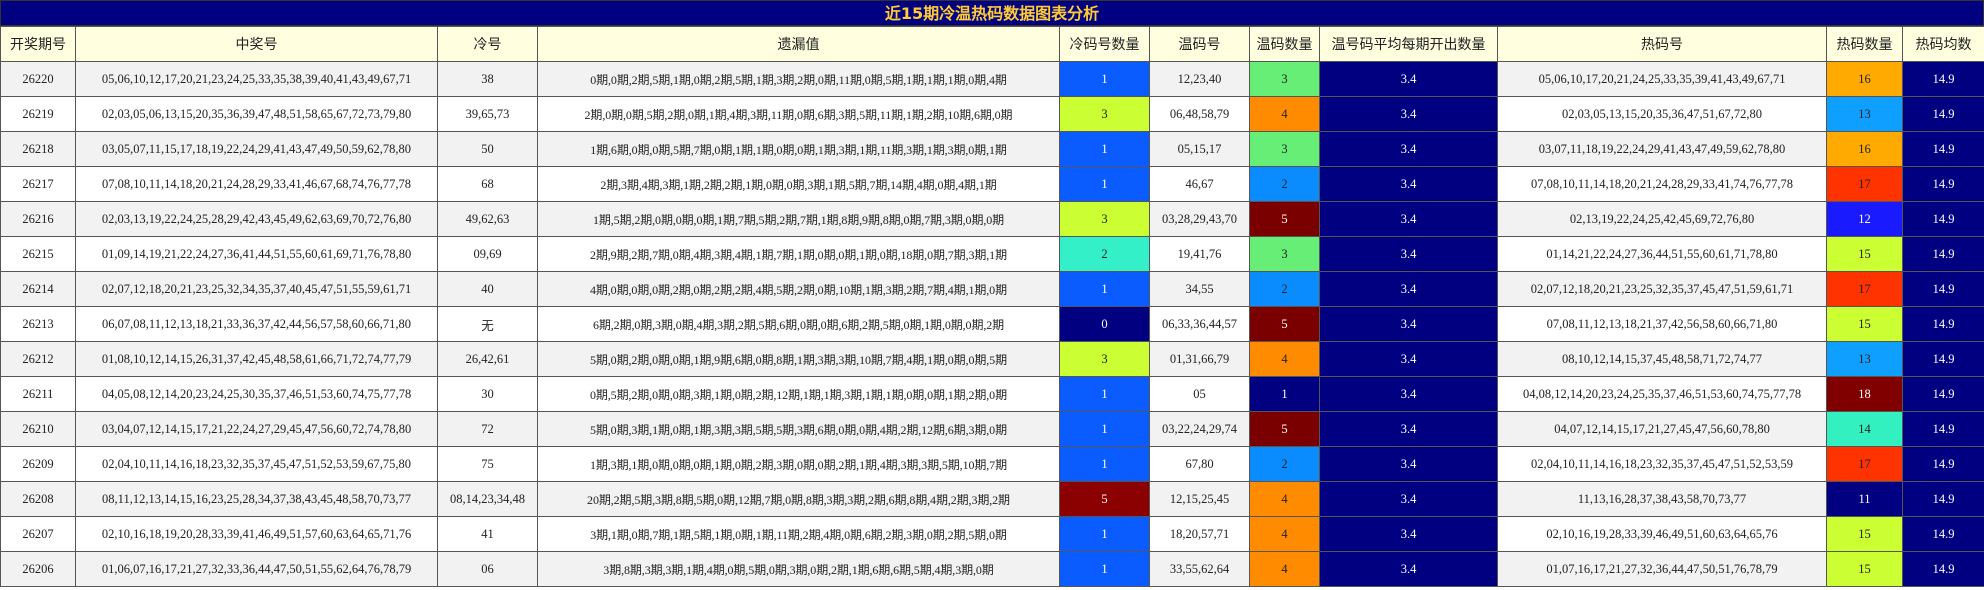  I want to click on cold-numbers-cell: 39,65,73, so click(487, 114).